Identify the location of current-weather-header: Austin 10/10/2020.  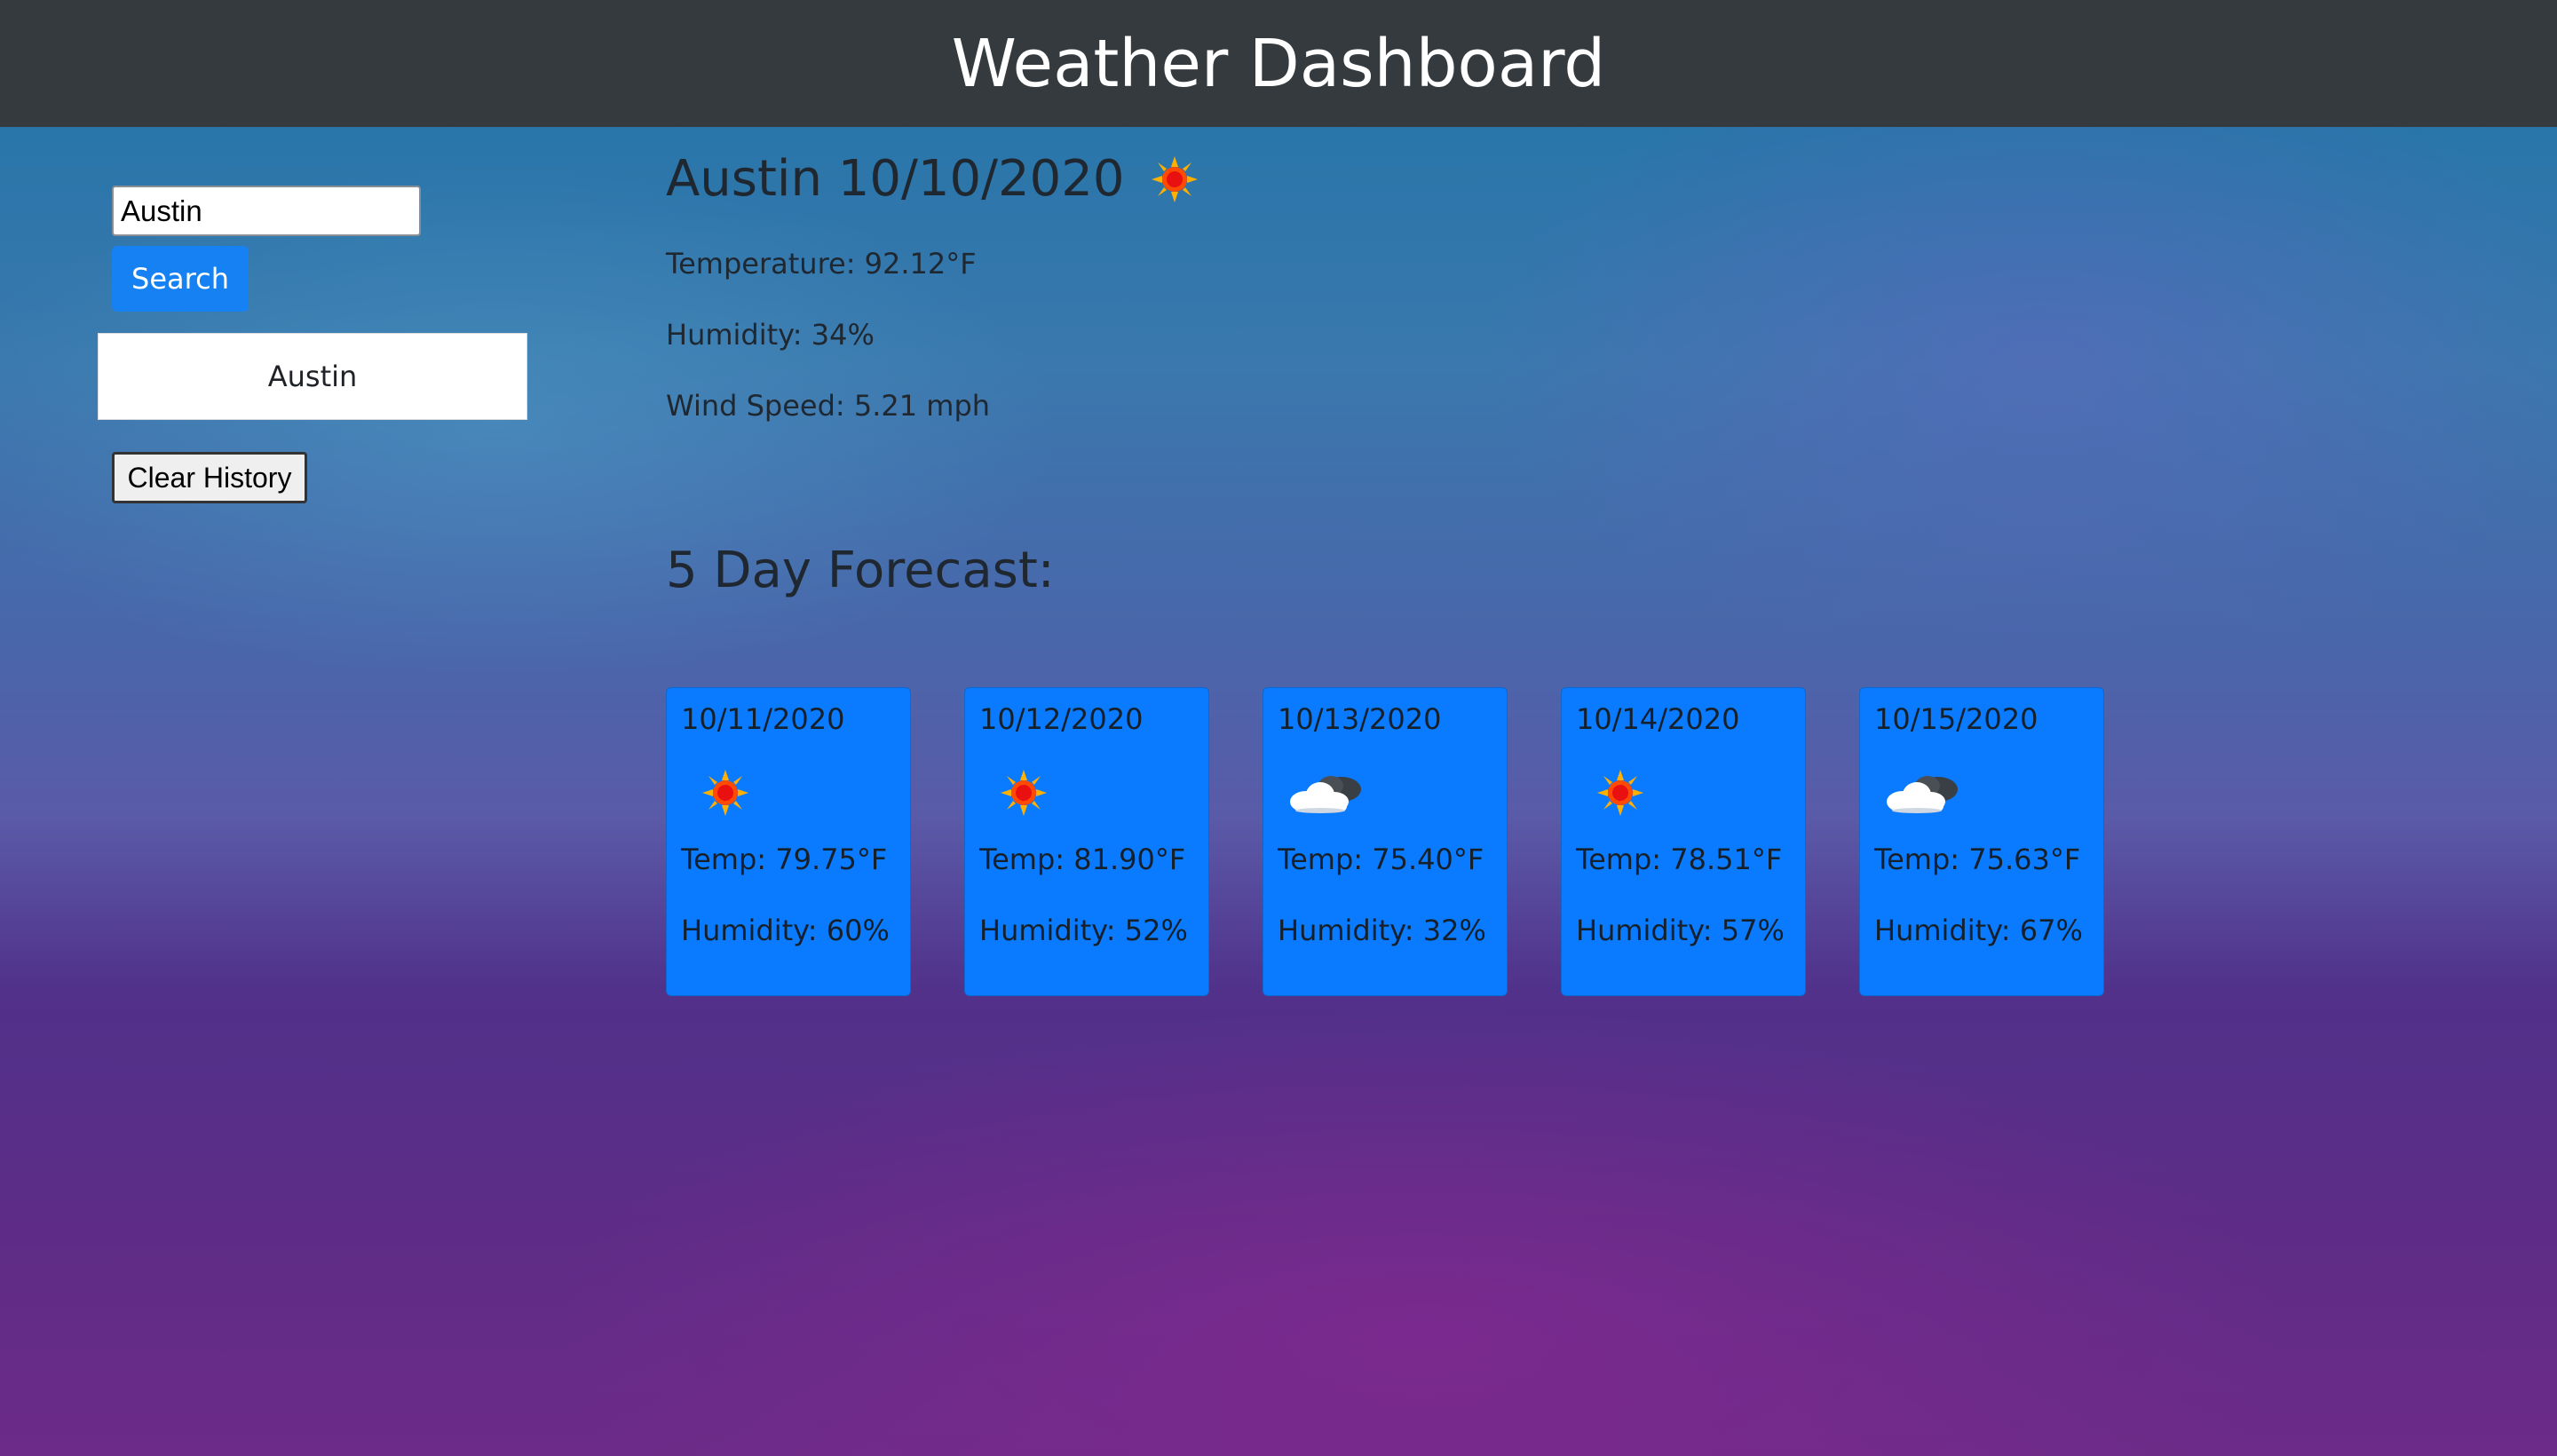
(932, 179).